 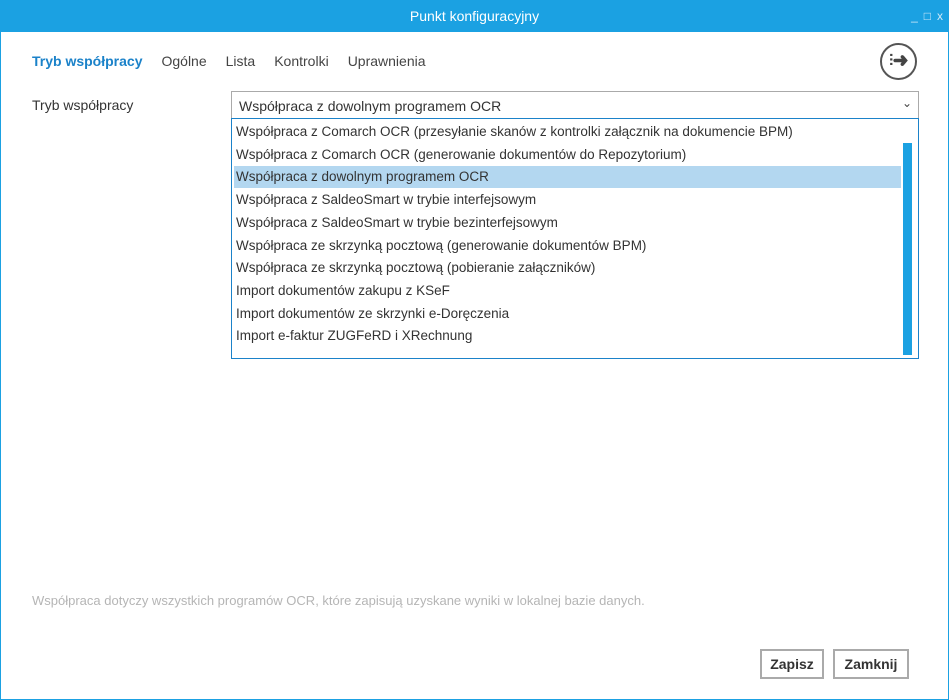 What do you see at coordinates (907, 103) in the screenshot?
I see `chevron-down-icon: ⌄` at bounding box center [907, 103].